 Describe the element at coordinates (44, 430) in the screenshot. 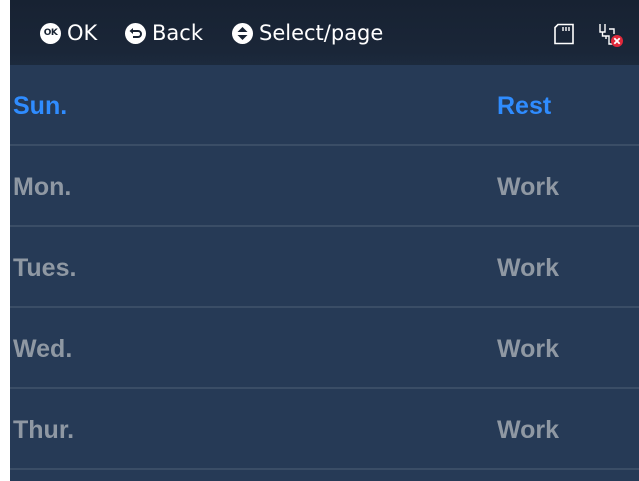

I see `day-label: Thur.` at that location.